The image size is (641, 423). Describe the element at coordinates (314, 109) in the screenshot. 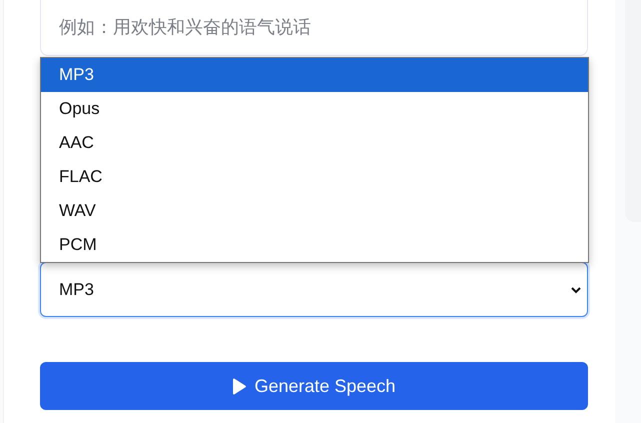

I see `dropdown-option: Opus` at that location.